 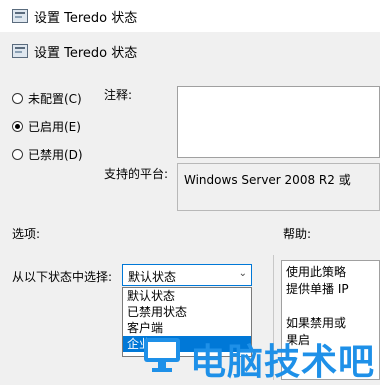 What do you see at coordinates (316, 272) in the screenshot?
I see `help-line: 使用此策略` at bounding box center [316, 272].